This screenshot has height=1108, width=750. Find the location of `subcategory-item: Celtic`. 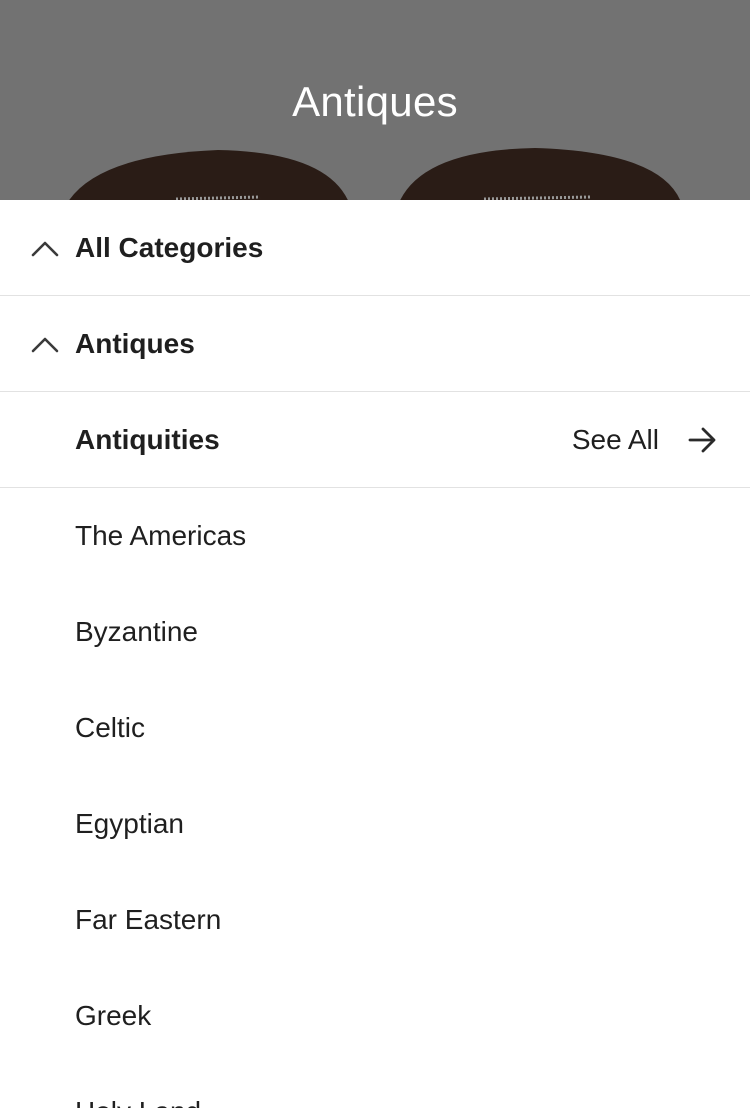

subcategory-item: Celtic is located at coordinates (375, 728).